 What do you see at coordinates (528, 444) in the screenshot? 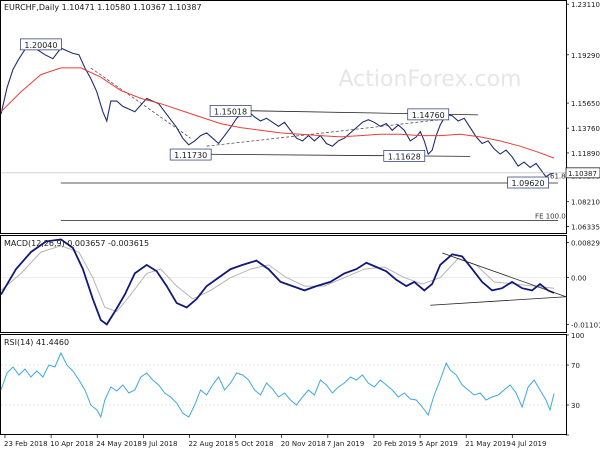
I see `x-tick-label: 4 Jul 2019` at bounding box center [528, 444].